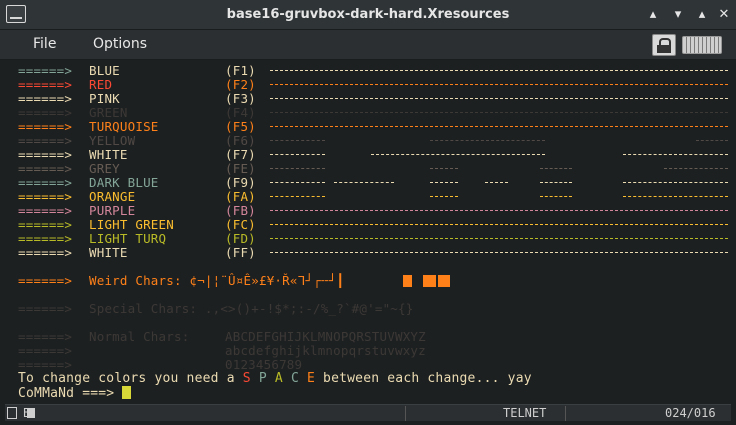  Describe the element at coordinates (127, 392) in the screenshot. I see `text-cursor` at that location.